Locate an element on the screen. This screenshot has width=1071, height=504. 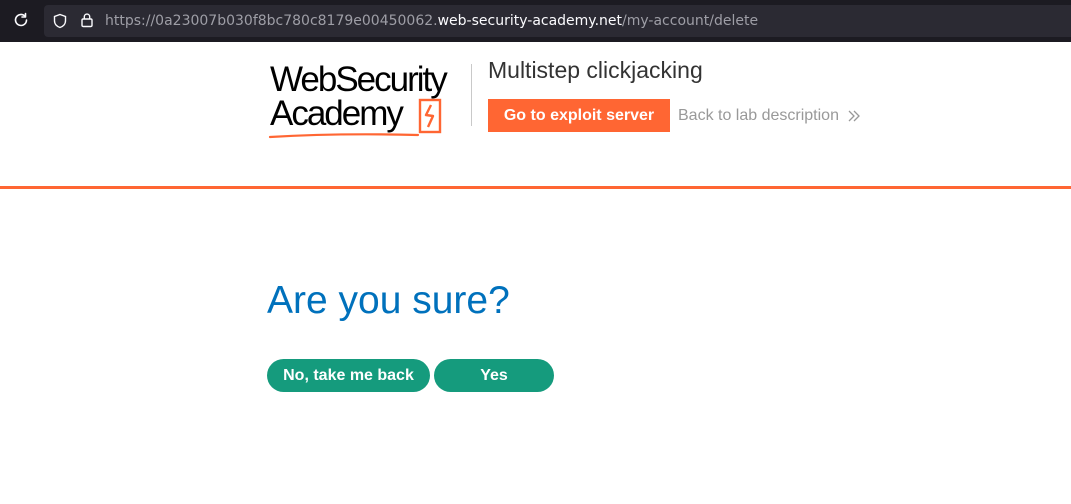
logo-line1: WebSecurity is located at coordinates (359, 79).